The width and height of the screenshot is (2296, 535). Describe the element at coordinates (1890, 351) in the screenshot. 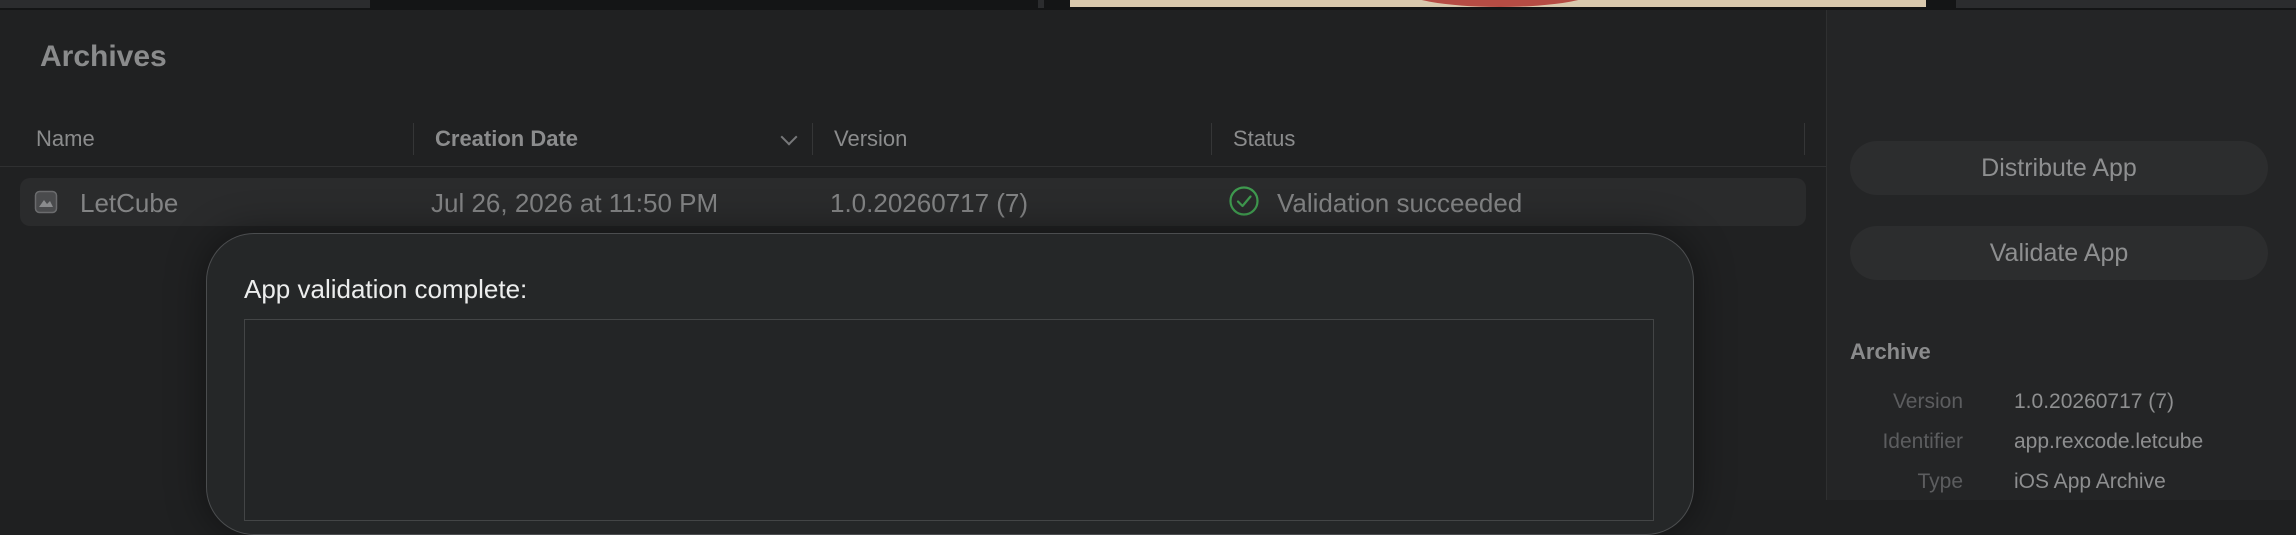

I see `archive-section-heading: Archive` at that location.